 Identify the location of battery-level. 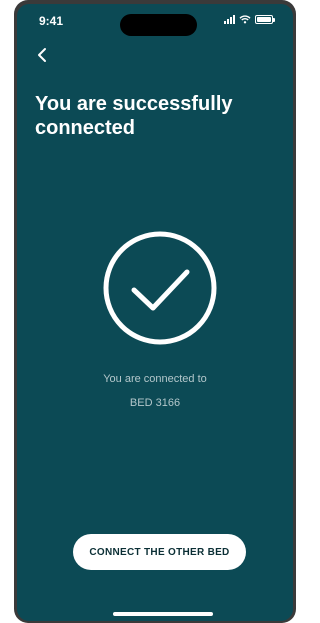
(264, 19).